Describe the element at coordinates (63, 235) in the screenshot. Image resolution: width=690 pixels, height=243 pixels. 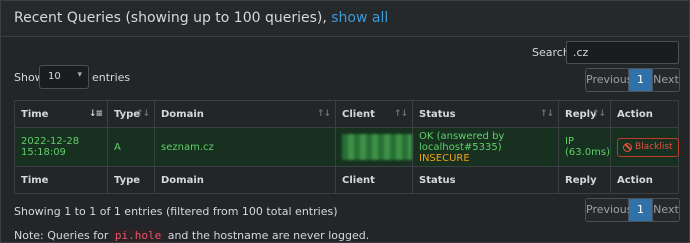
I see `note-prefix: Note: Queries for` at that location.